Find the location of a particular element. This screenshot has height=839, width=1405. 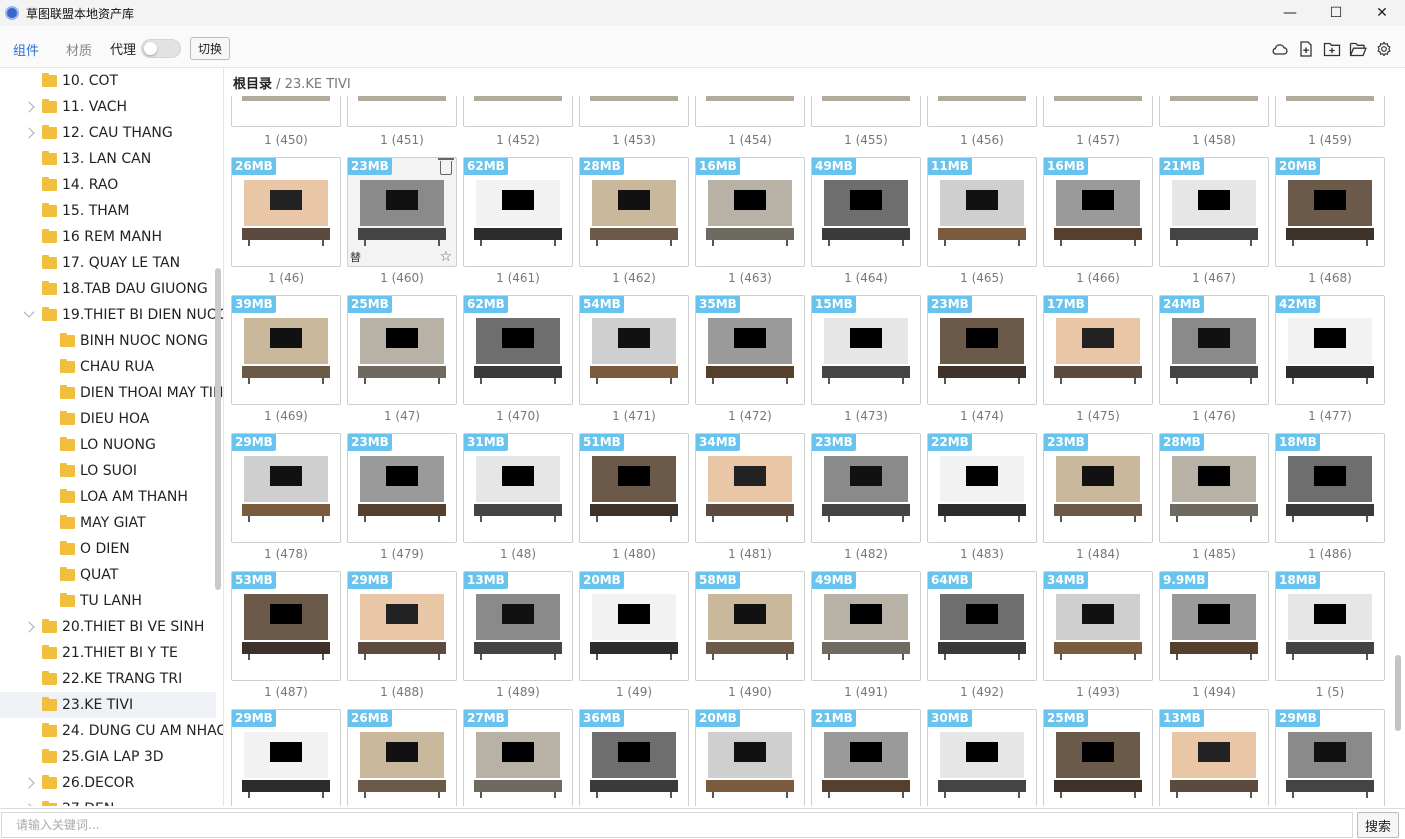

tree-item: 11. VACH is located at coordinates (108, 107).